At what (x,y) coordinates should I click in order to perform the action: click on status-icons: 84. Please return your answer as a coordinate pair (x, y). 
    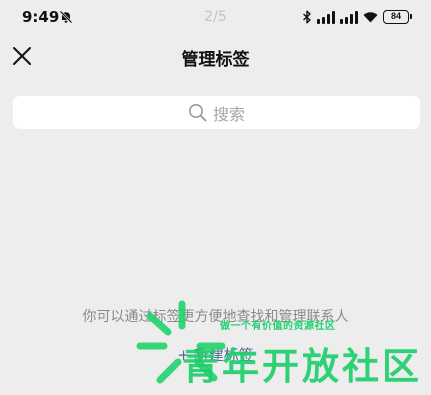
    Looking at the image, I should click on (357, 17).